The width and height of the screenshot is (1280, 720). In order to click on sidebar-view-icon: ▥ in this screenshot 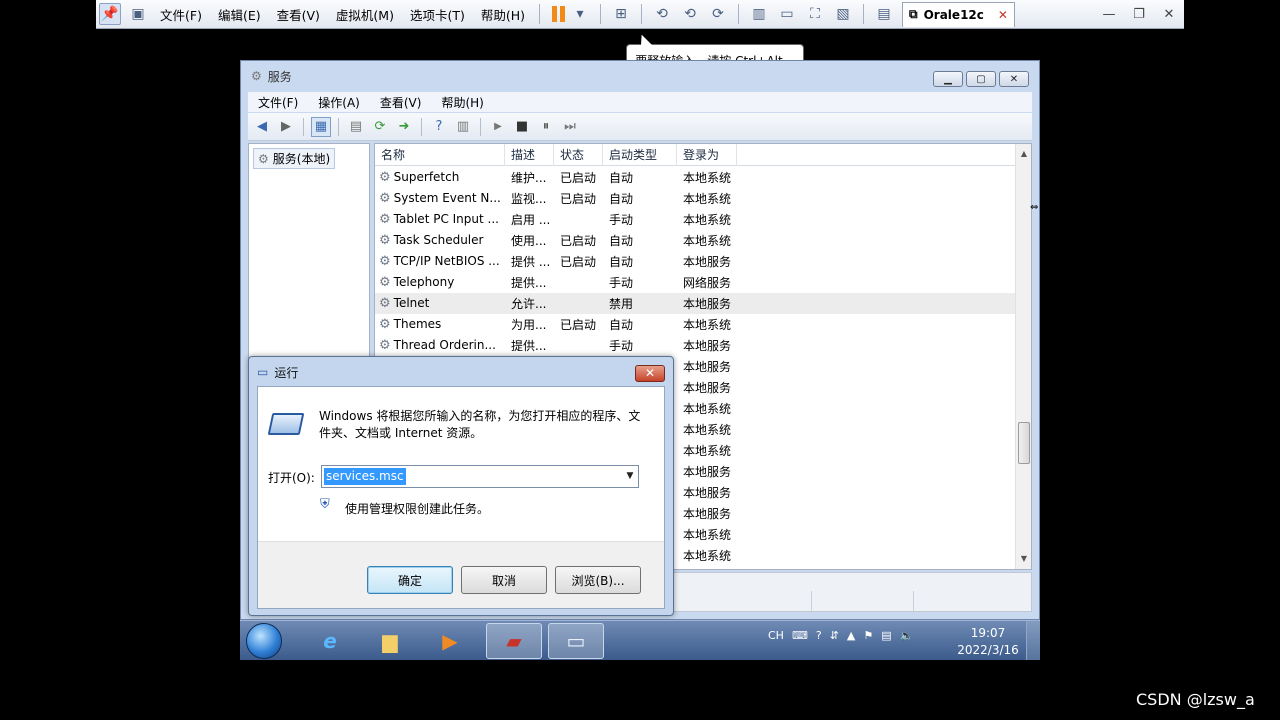, I will do `click(759, 14)`.